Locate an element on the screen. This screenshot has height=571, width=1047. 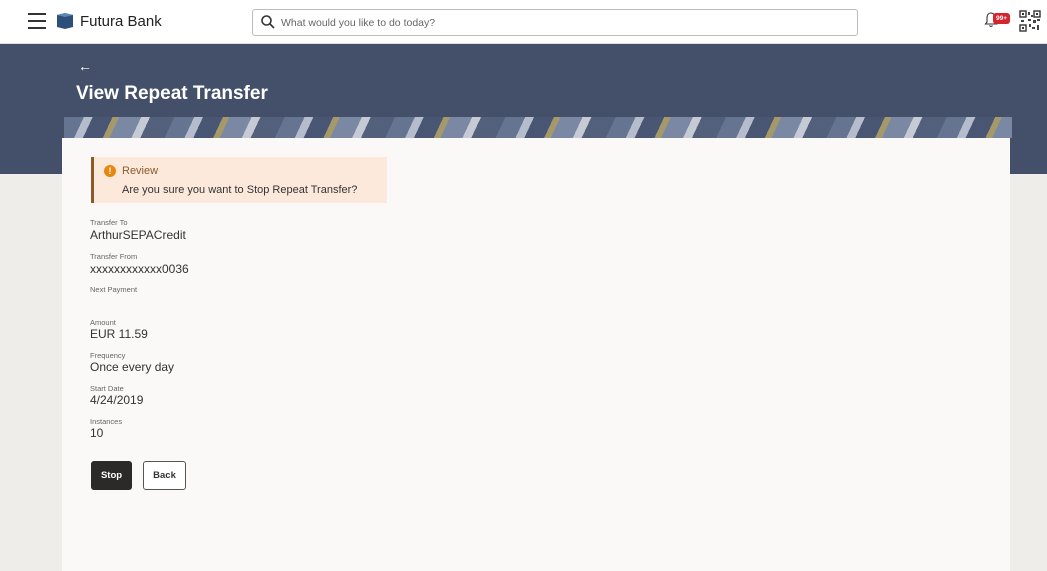
notification-badge: 99+ is located at coordinates (1001, 18).